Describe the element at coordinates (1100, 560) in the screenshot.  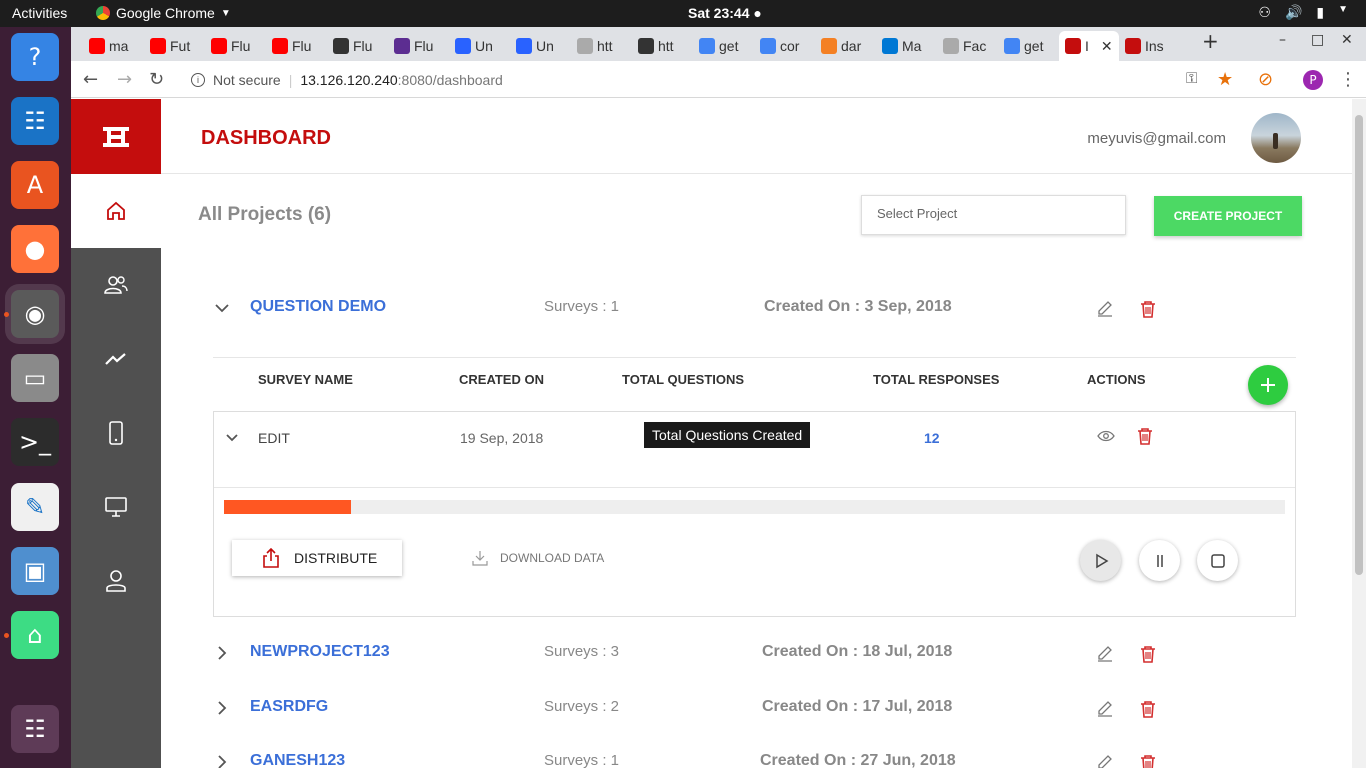
I see `play-button` at that location.